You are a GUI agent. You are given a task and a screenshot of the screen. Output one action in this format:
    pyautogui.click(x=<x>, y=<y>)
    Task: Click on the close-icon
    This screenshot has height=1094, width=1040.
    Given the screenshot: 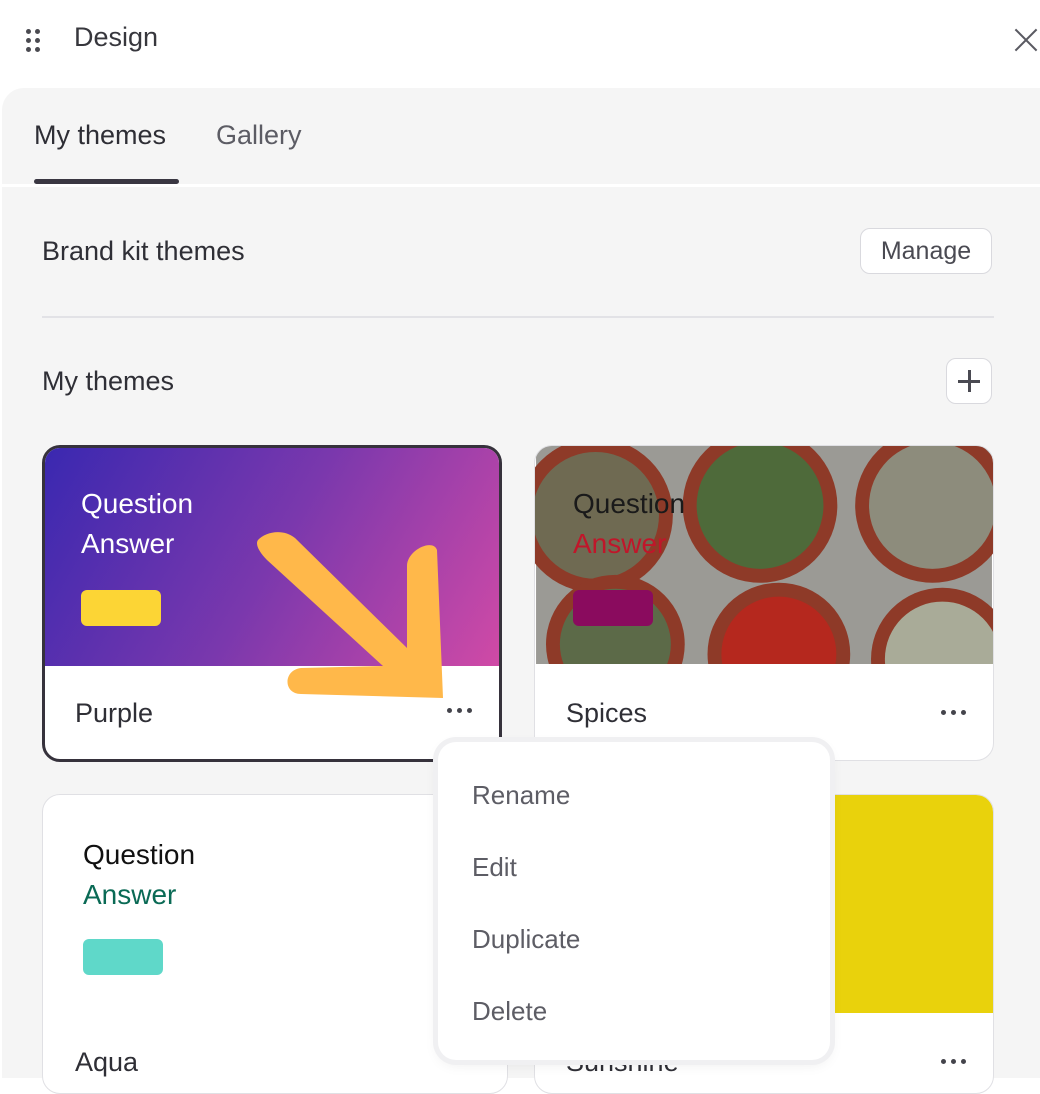 What is the action you would take?
    pyautogui.click(x=1025, y=40)
    